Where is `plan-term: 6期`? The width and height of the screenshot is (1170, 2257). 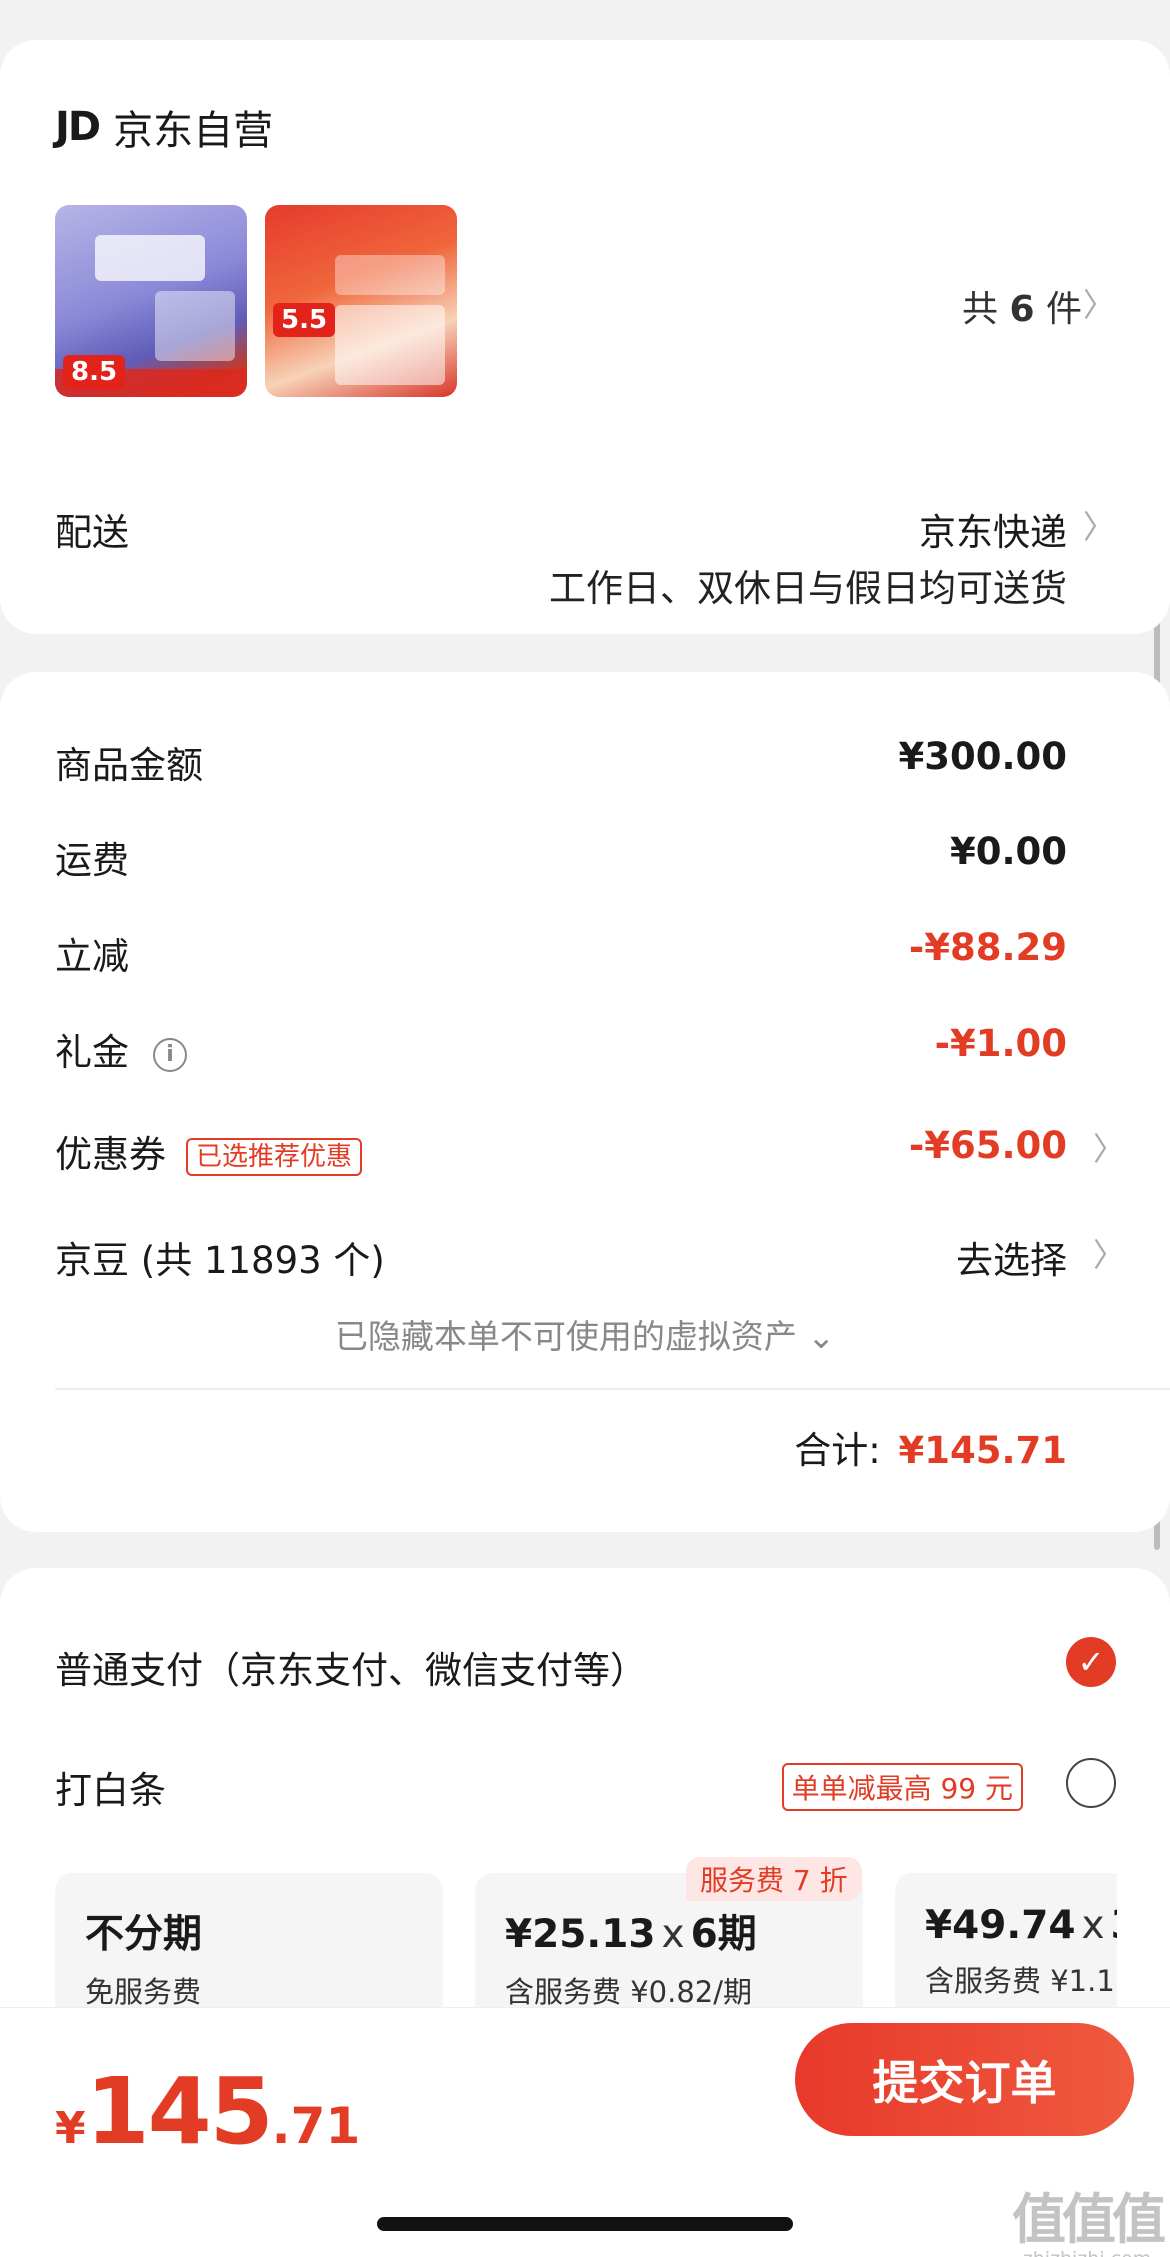
plan-term: 6期 is located at coordinates (723, 1934).